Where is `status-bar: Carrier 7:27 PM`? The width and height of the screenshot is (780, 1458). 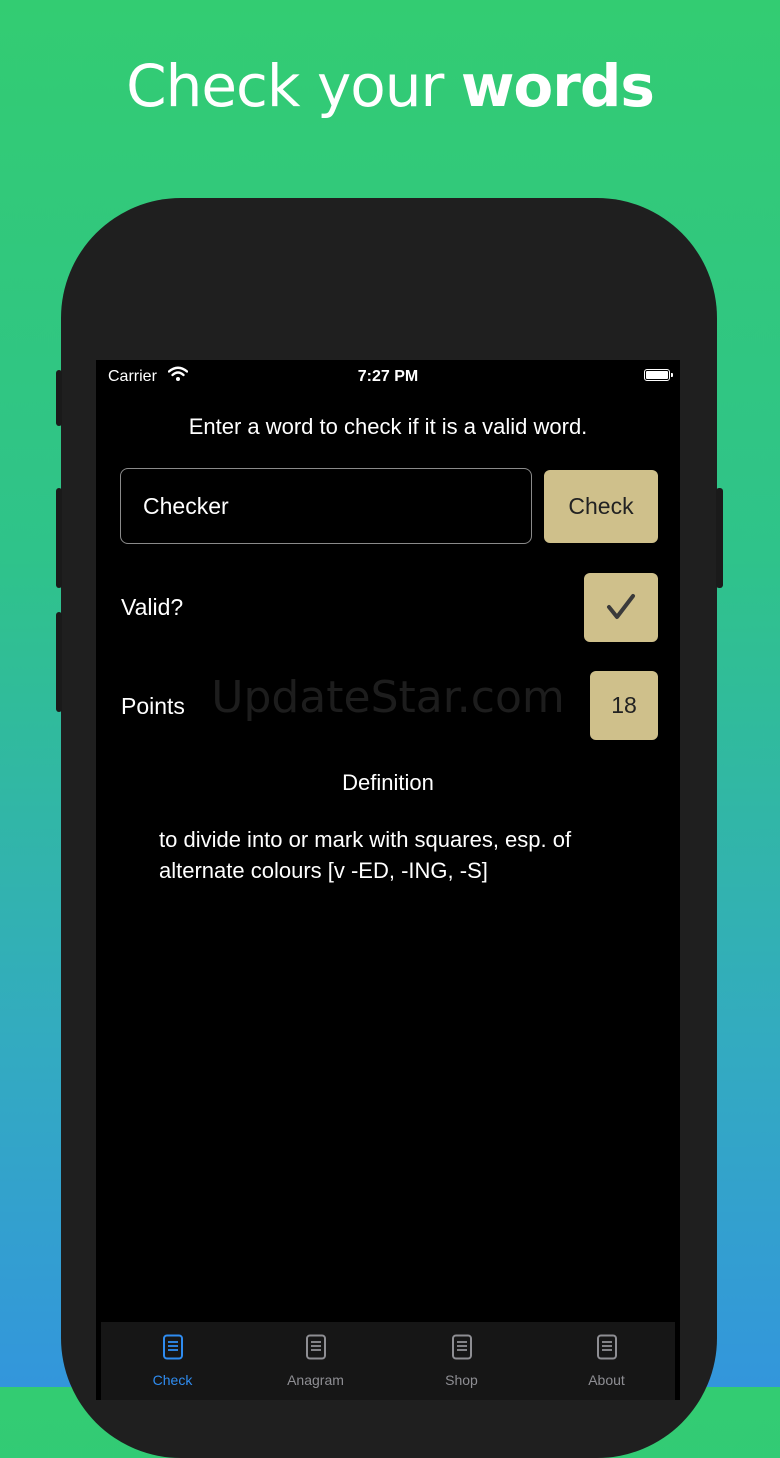
status-bar: Carrier 7:27 PM is located at coordinates (388, 376).